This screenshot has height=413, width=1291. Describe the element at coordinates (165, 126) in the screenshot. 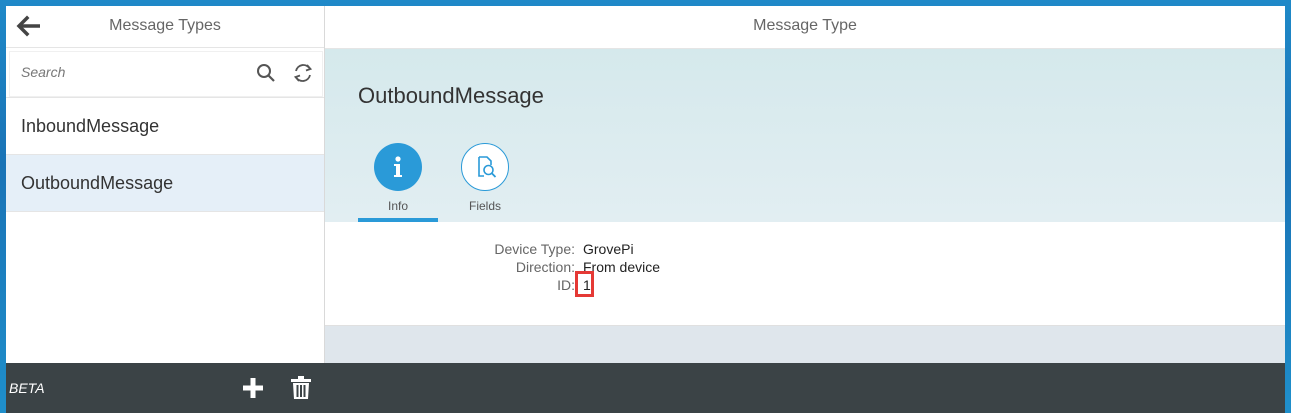

I see `list-item-inbound-message: InboundMessage` at that location.